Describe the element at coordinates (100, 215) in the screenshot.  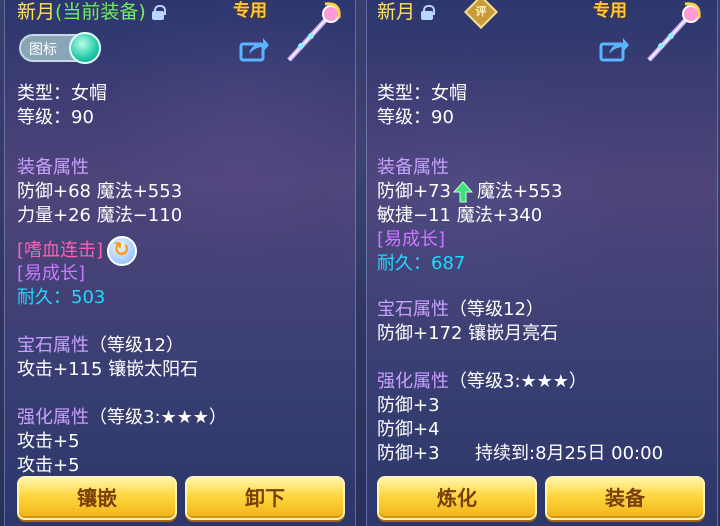
I see `equip-attr-line: 力量+26 魔法−110` at that location.